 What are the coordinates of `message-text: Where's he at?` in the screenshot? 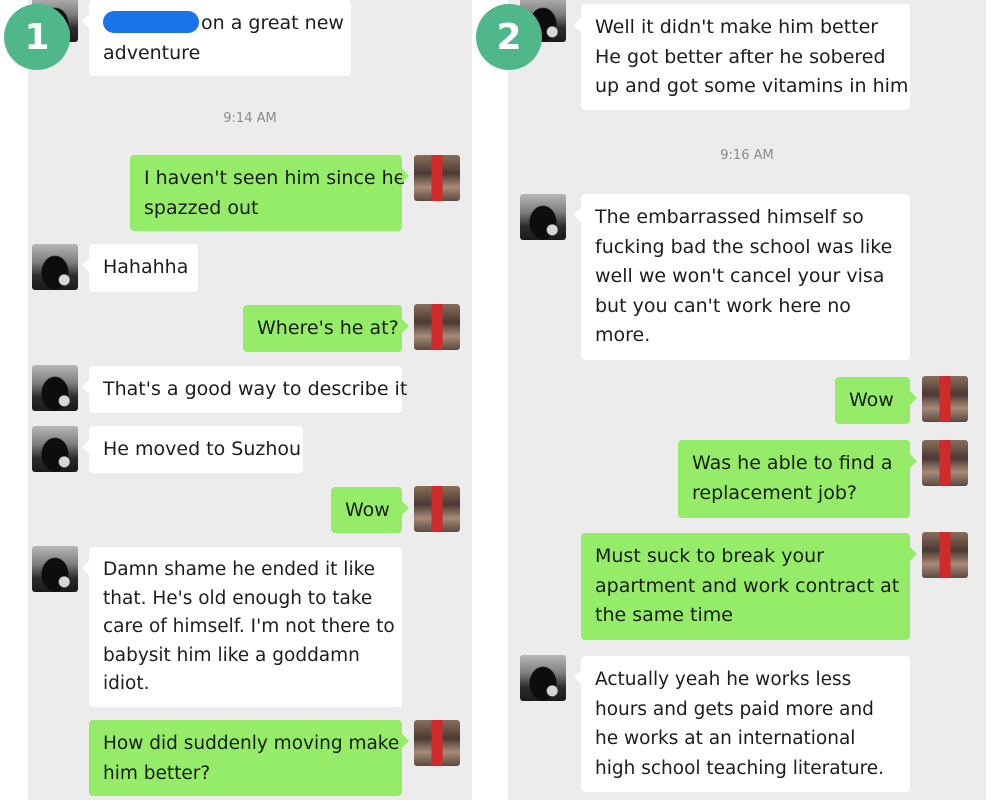 It's located at (328, 328).